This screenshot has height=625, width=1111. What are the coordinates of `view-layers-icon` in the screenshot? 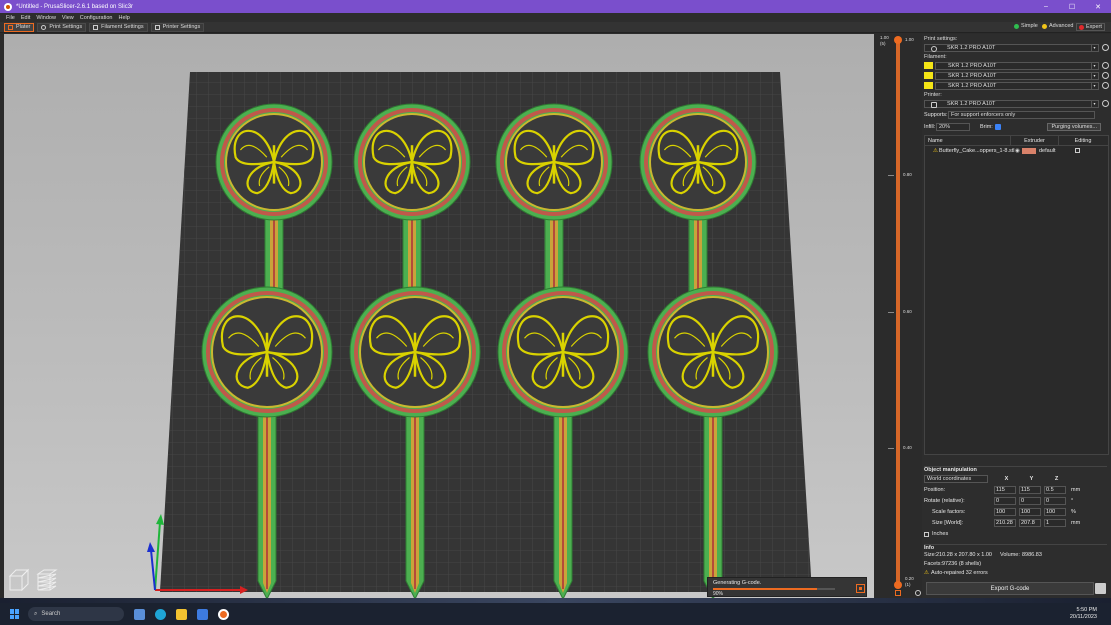 It's located at (47, 581).